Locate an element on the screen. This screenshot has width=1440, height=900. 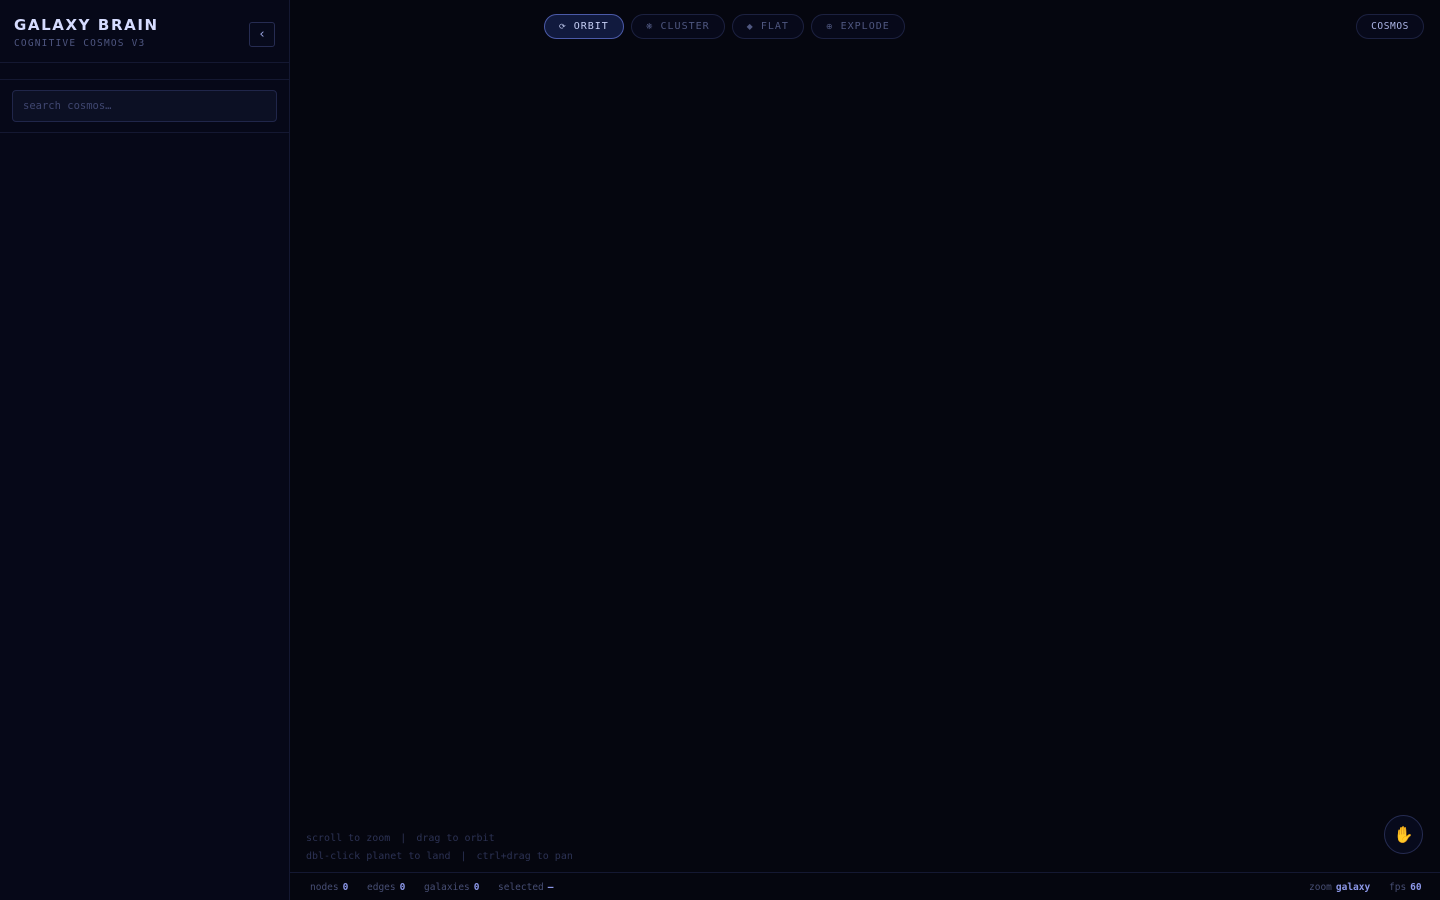
orbit-icon: ⟳ is located at coordinates (563, 26).